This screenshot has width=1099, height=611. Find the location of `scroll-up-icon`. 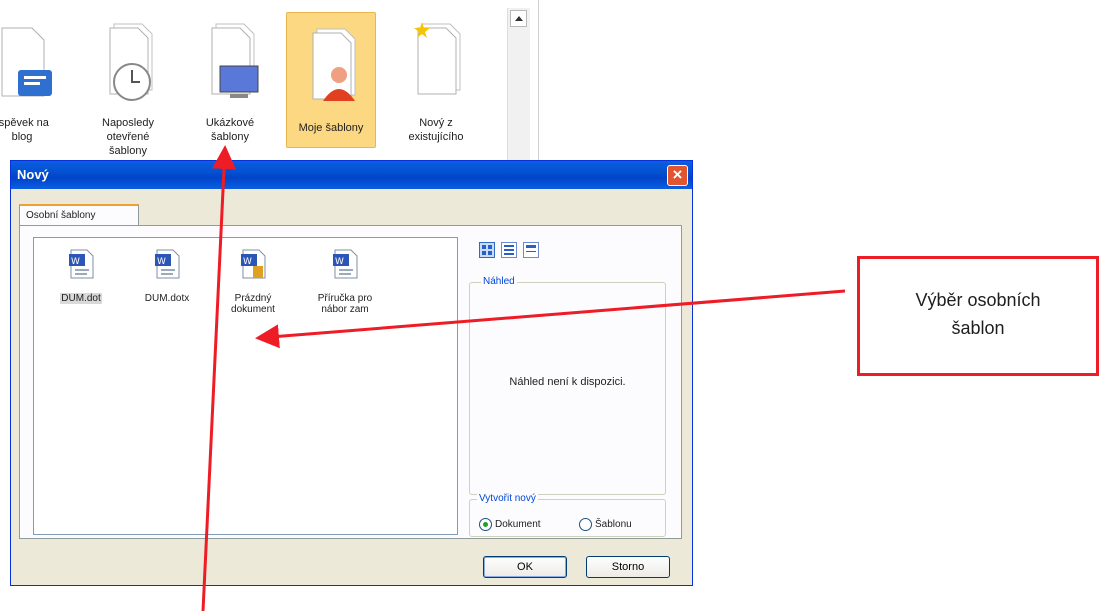

scroll-up-icon is located at coordinates (518, 18).